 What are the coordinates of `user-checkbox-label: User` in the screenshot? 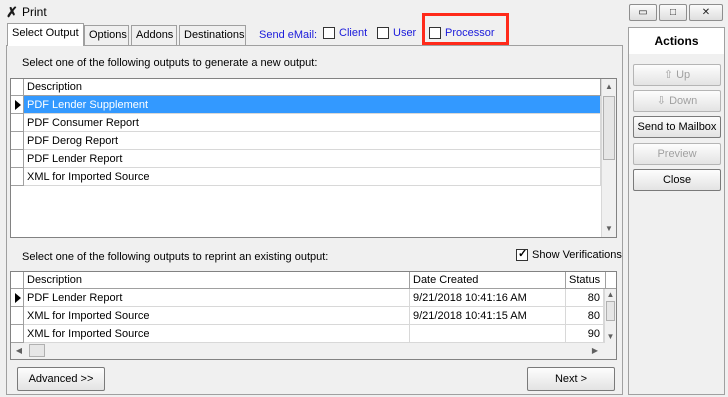 It's located at (405, 33).